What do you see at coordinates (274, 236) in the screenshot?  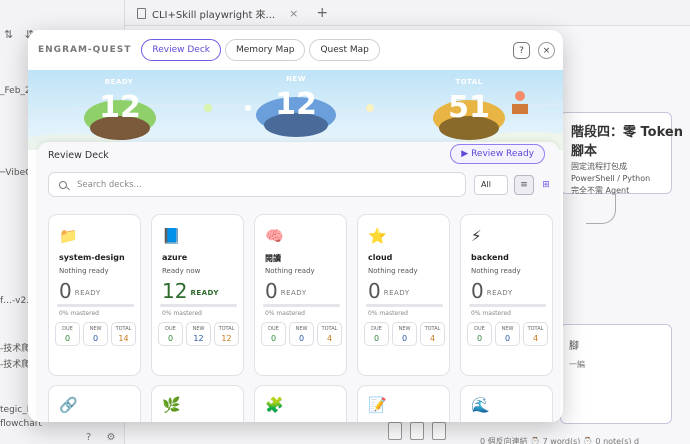 I see `brain-icon: 🧠` at bounding box center [274, 236].